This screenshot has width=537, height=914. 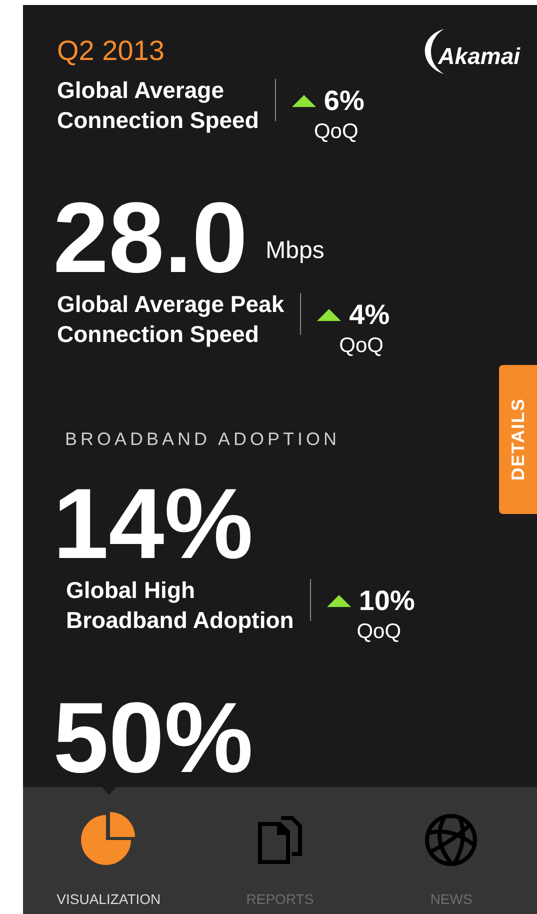 What do you see at coordinates (479, 56) in the screenshot?
I see `logo-wordmark: Akamai` at bounding box center [479, 56].